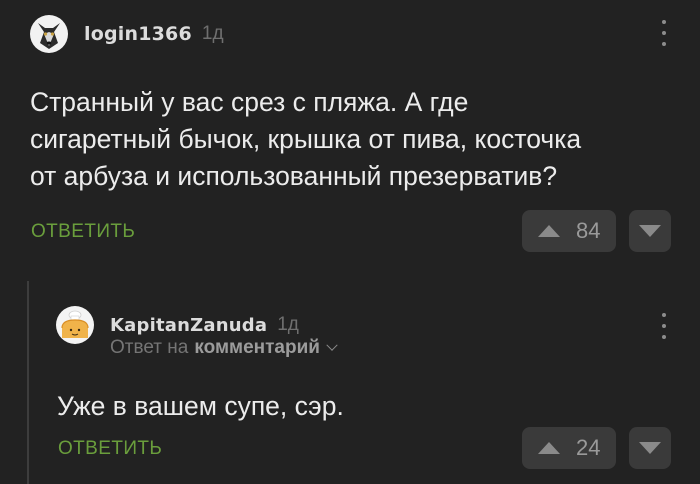 This screenshot has width=700, height=484. What do you see at coordinates (569, 448) in the screenshot?
I see `upvote-button: 24` at bounding box center [569, 448].